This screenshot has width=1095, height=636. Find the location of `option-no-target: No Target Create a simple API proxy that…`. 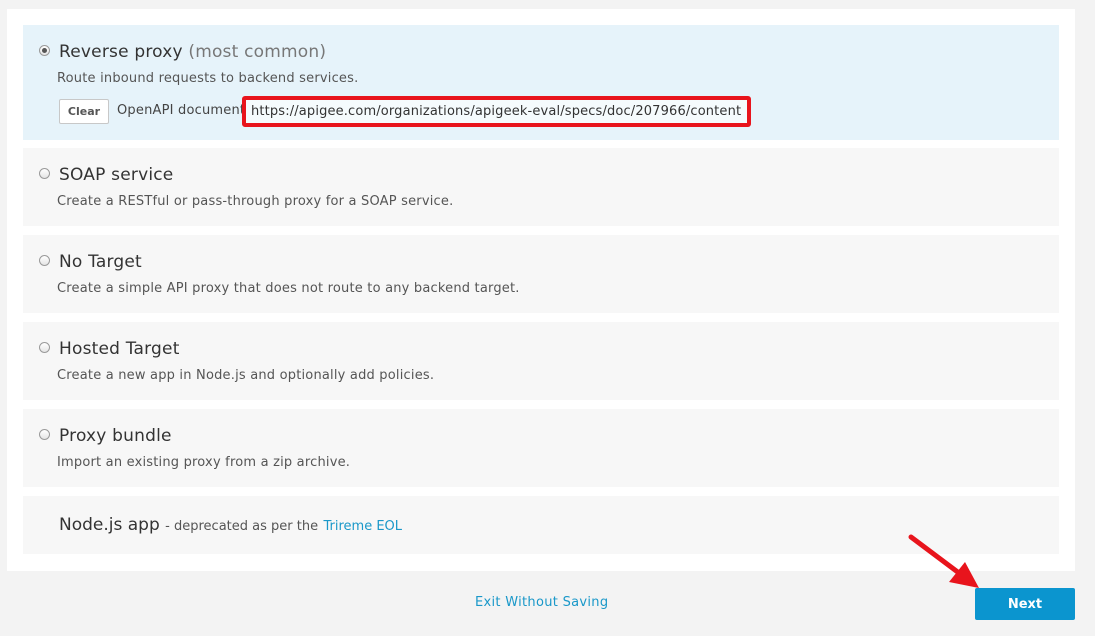

option-no-target: No Target Create a simple API proxy that… is located at coordinates (541, 274).